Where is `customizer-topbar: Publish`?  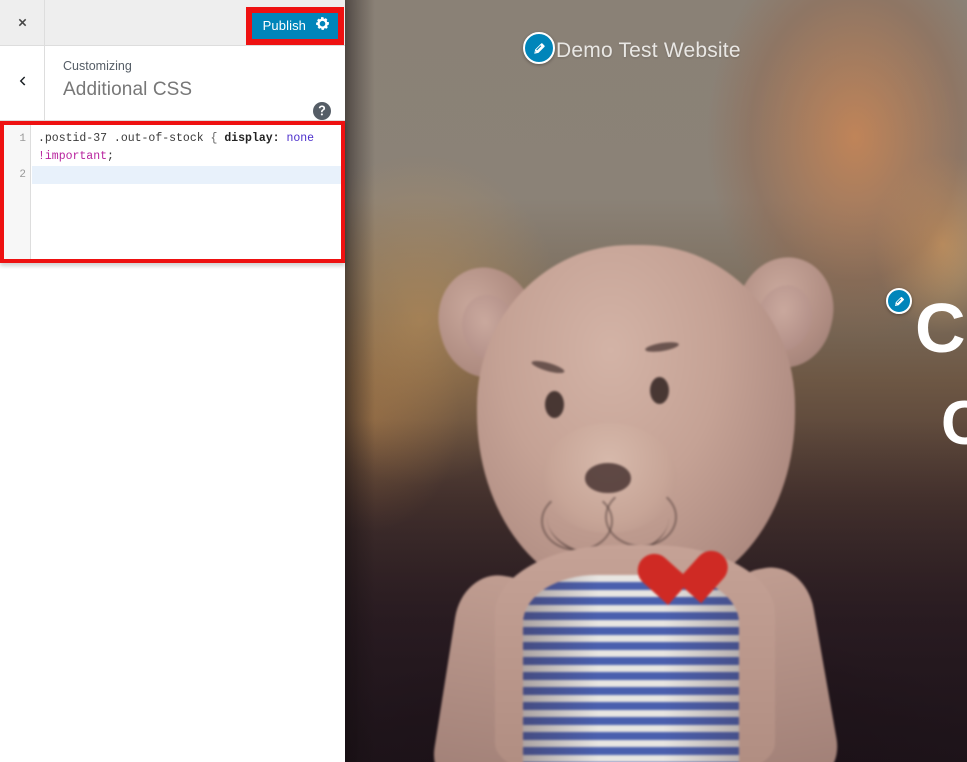
customizer-topbar: Publish is located at coordinates (172, 23).